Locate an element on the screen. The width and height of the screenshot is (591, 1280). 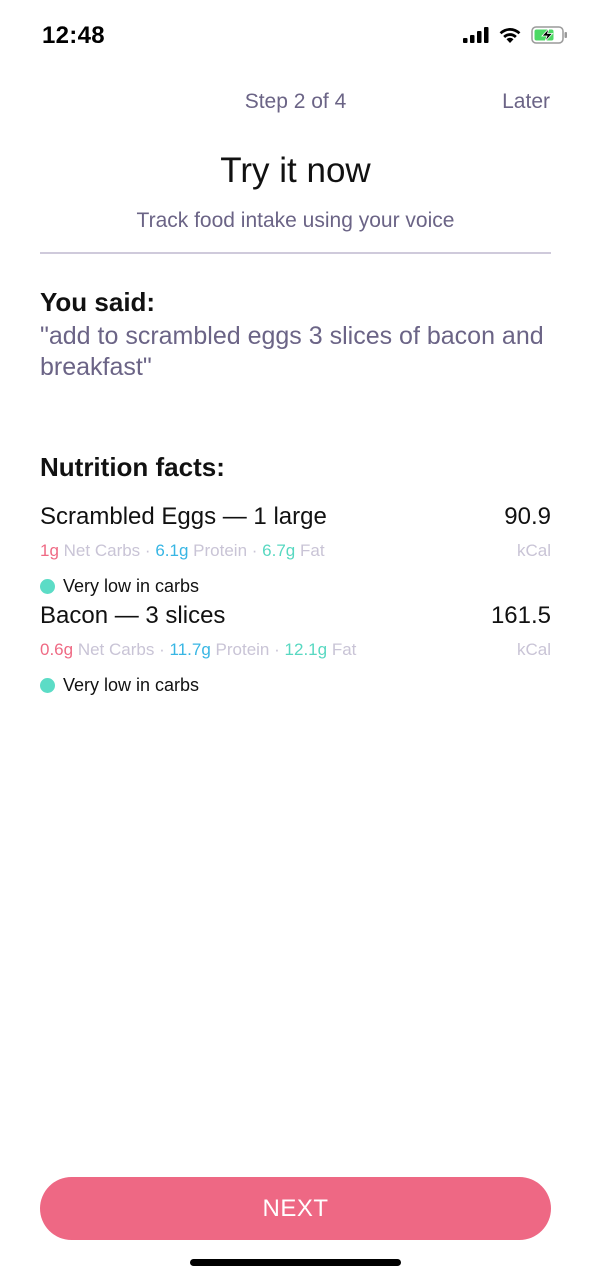
you-said-heading: You said: is located at coordinates (98, 302).